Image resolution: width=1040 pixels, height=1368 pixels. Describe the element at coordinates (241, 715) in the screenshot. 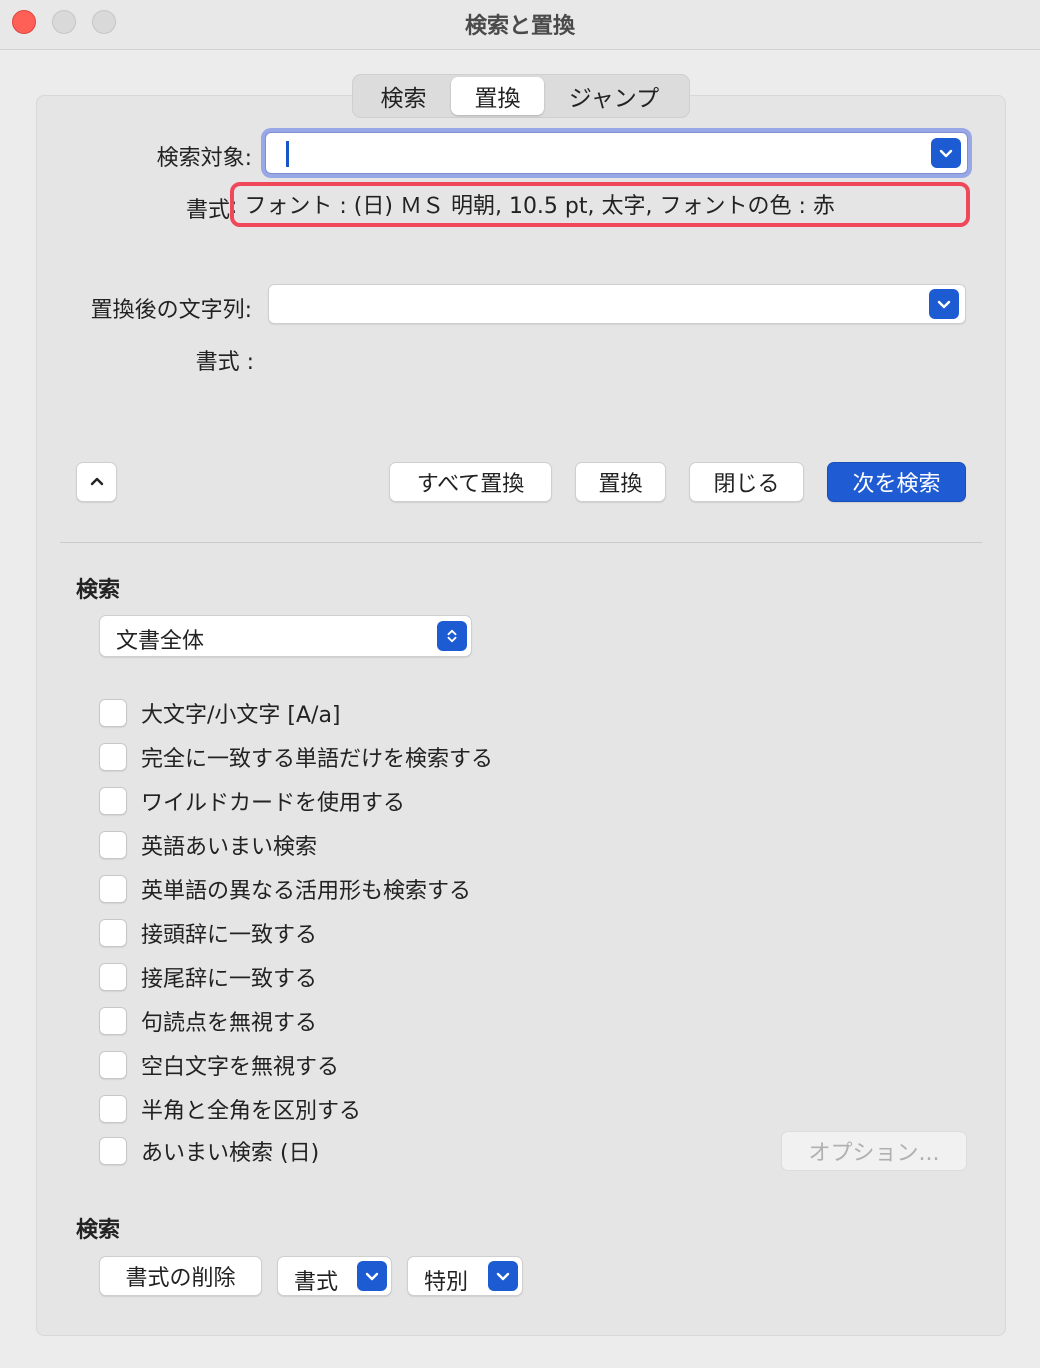

I see `option-label: 大文字/小文字 [A/a]` at that location.